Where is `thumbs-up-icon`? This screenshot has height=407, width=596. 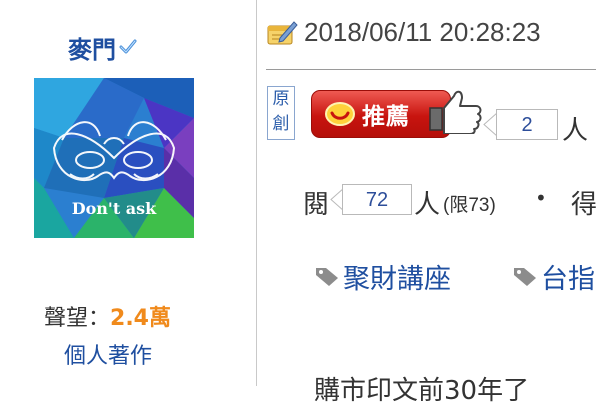 thumbs-up-icon is located at coordinates (456, 110).